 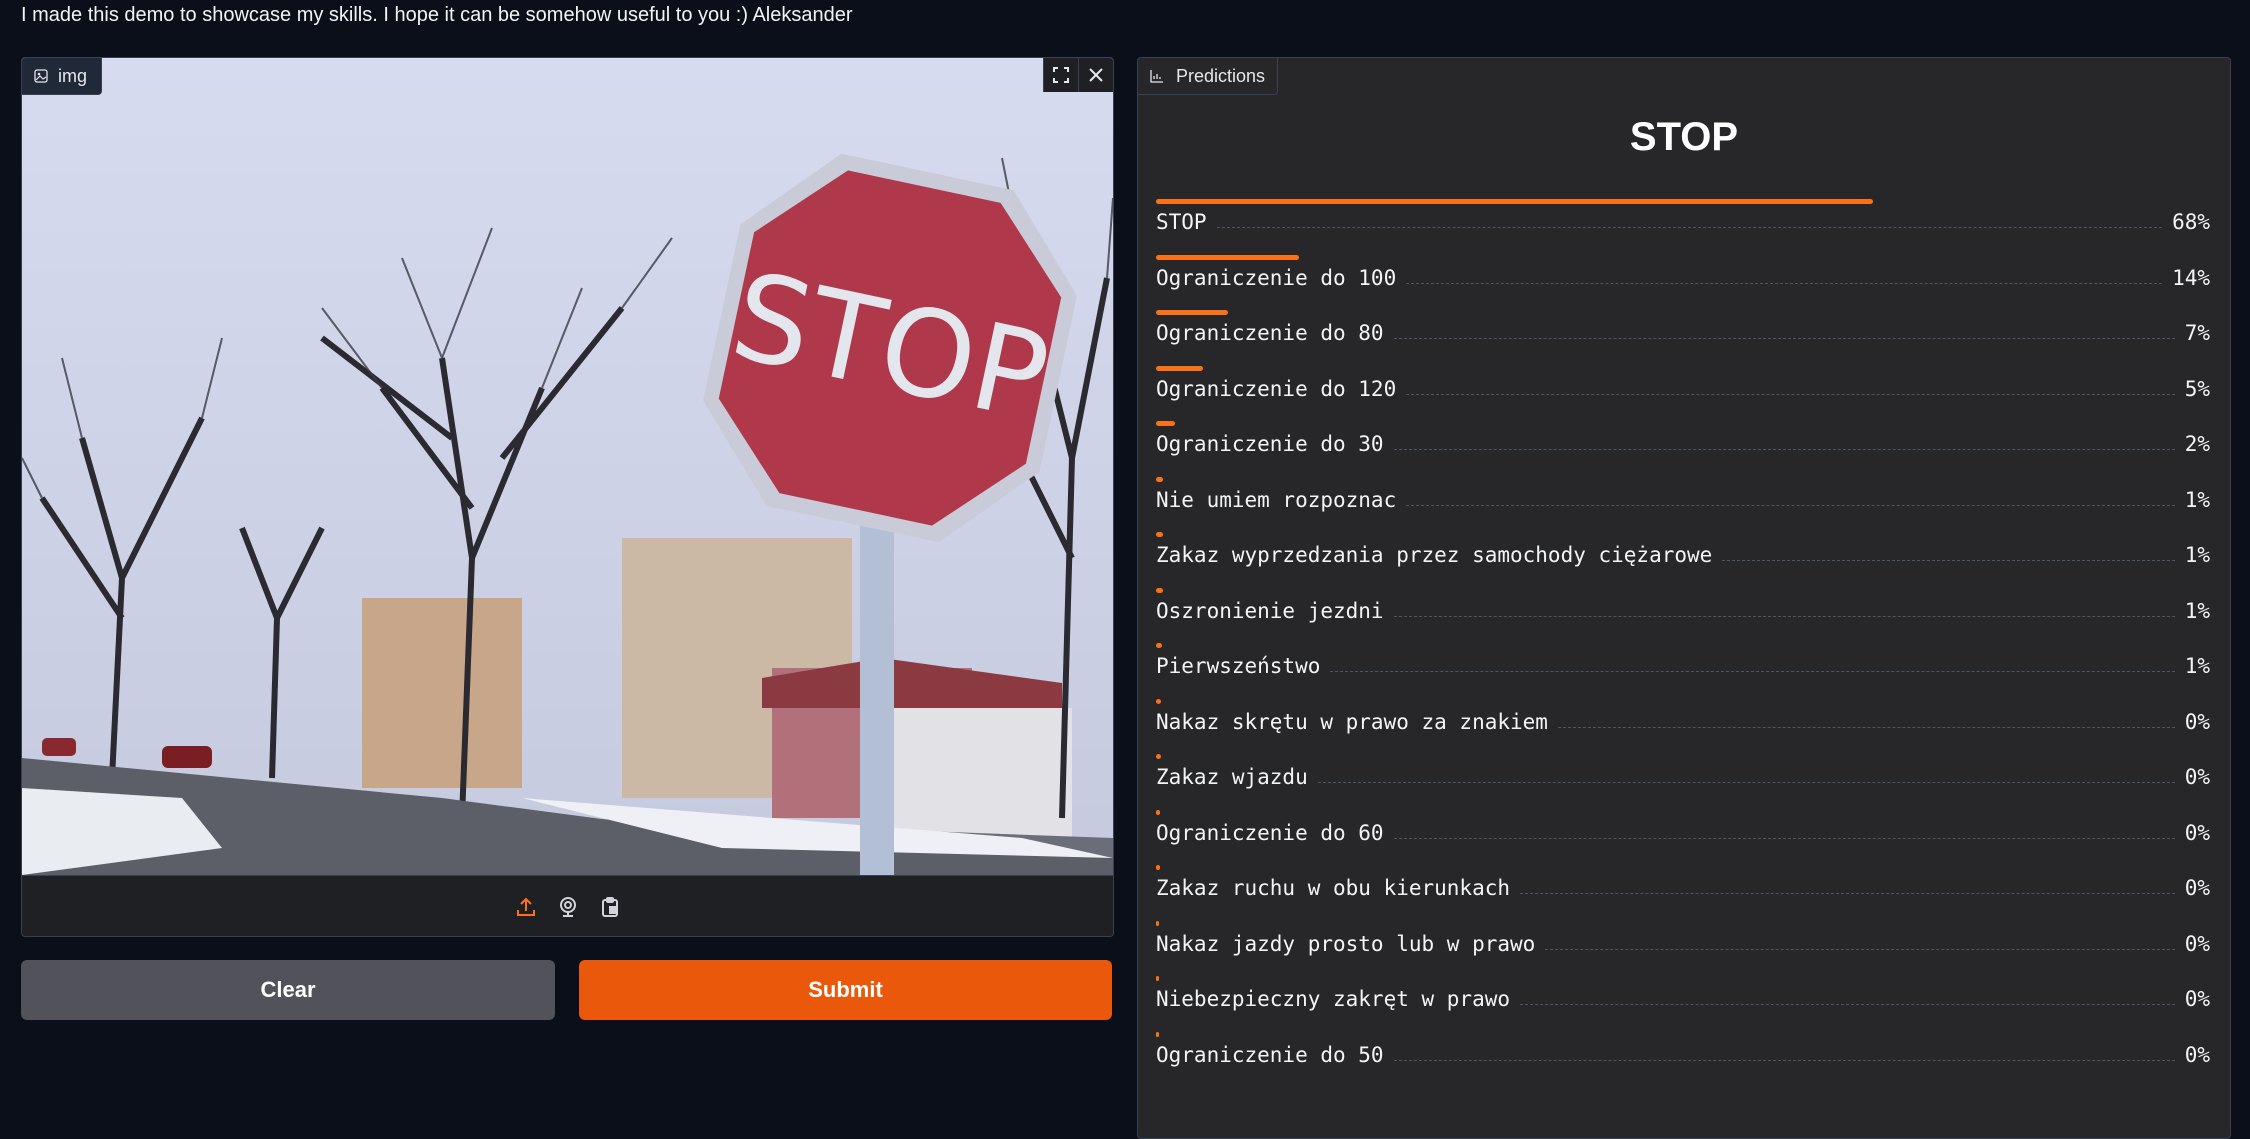 I want to click on prediction-label: Zakaz wjazdu, so click(x=1232, y=777).